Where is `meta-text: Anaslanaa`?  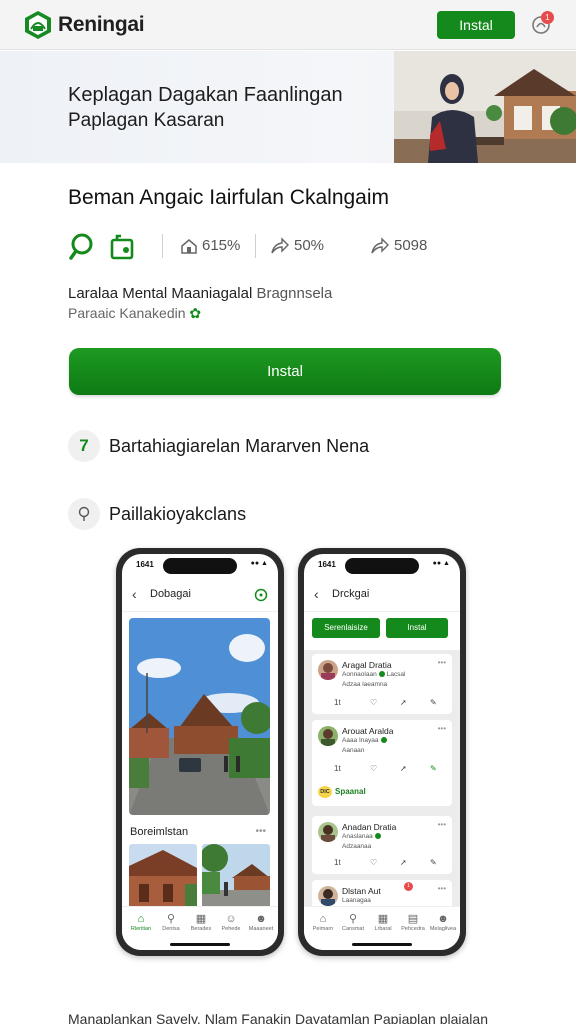
meta-text: Anaslanaa is located at coordinates (357, 836).